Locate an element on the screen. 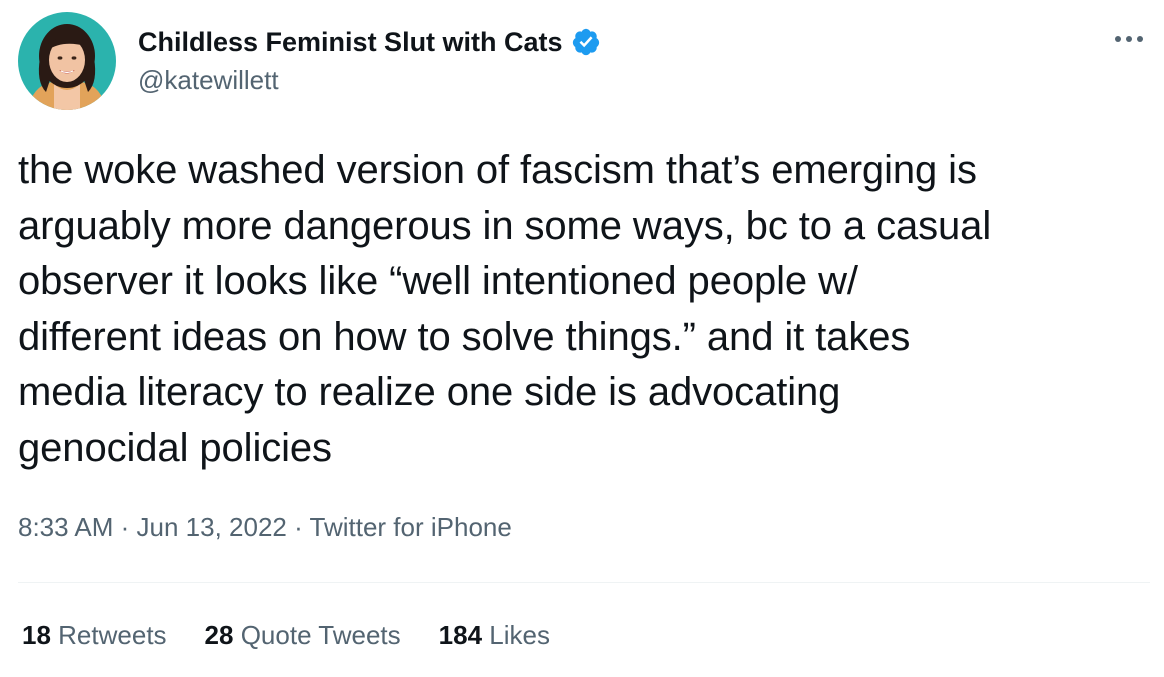 Image resolution: width=1164 pixels, height=677 pixels. quote-tweets-count: 28 is located at coordinates (219, 635).